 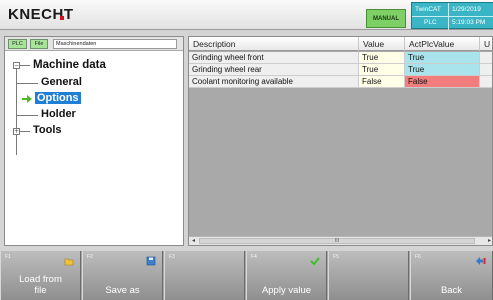 What do you see at coordinates (151, 261) in the screenshot?
I see `save-icon` at bounding box center [151, 261].